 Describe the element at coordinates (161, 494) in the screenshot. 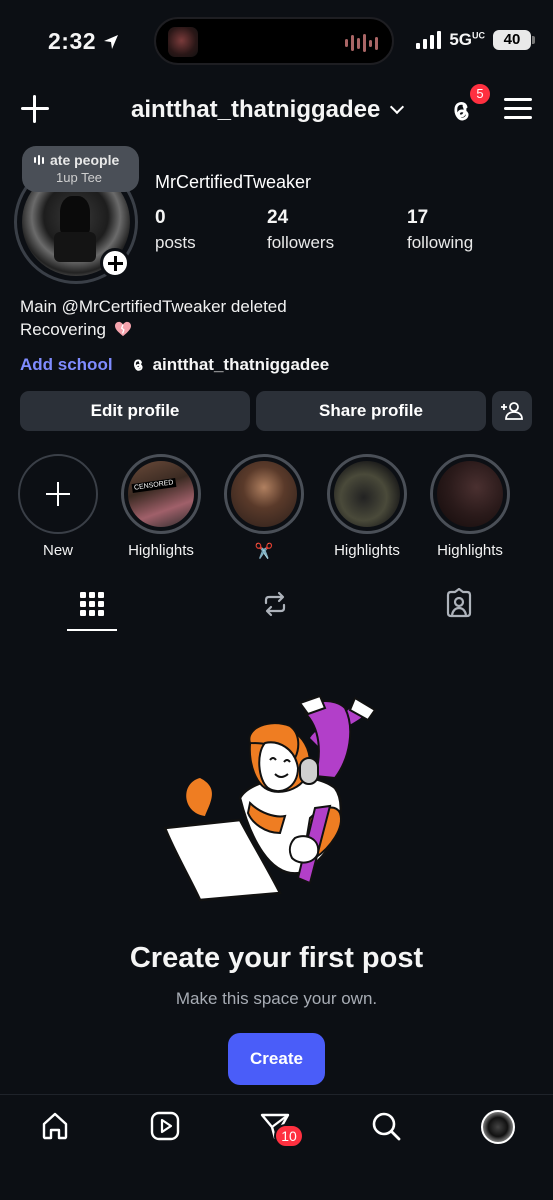

I see `highlight-cover: CENSORED` at that location.